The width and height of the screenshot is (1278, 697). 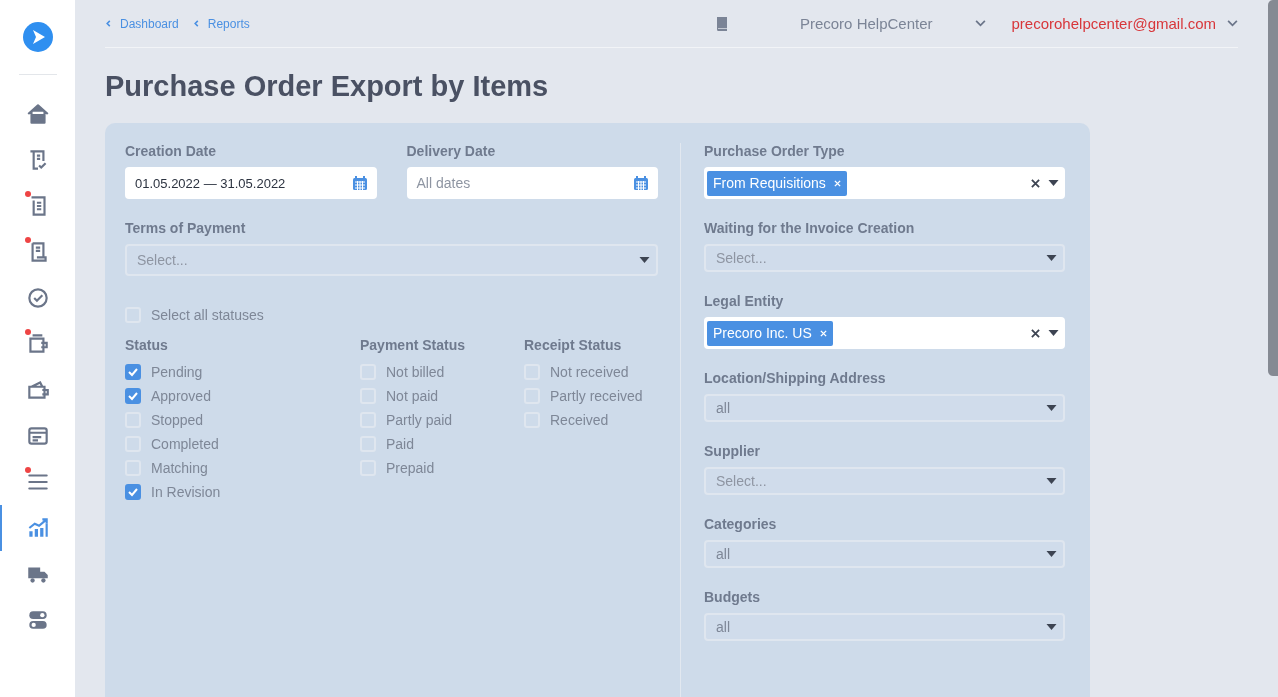 I want to click on group-heading: Payment Status, so click(x=413, y=345).